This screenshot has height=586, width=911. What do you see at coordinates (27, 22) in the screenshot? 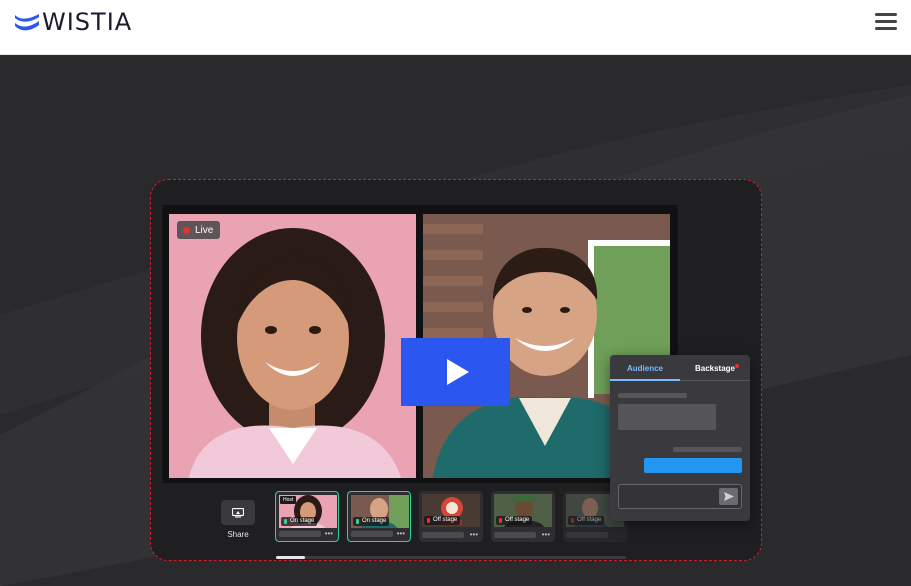
I see `wistia-logo-icon` at bounding box center [27, 22].